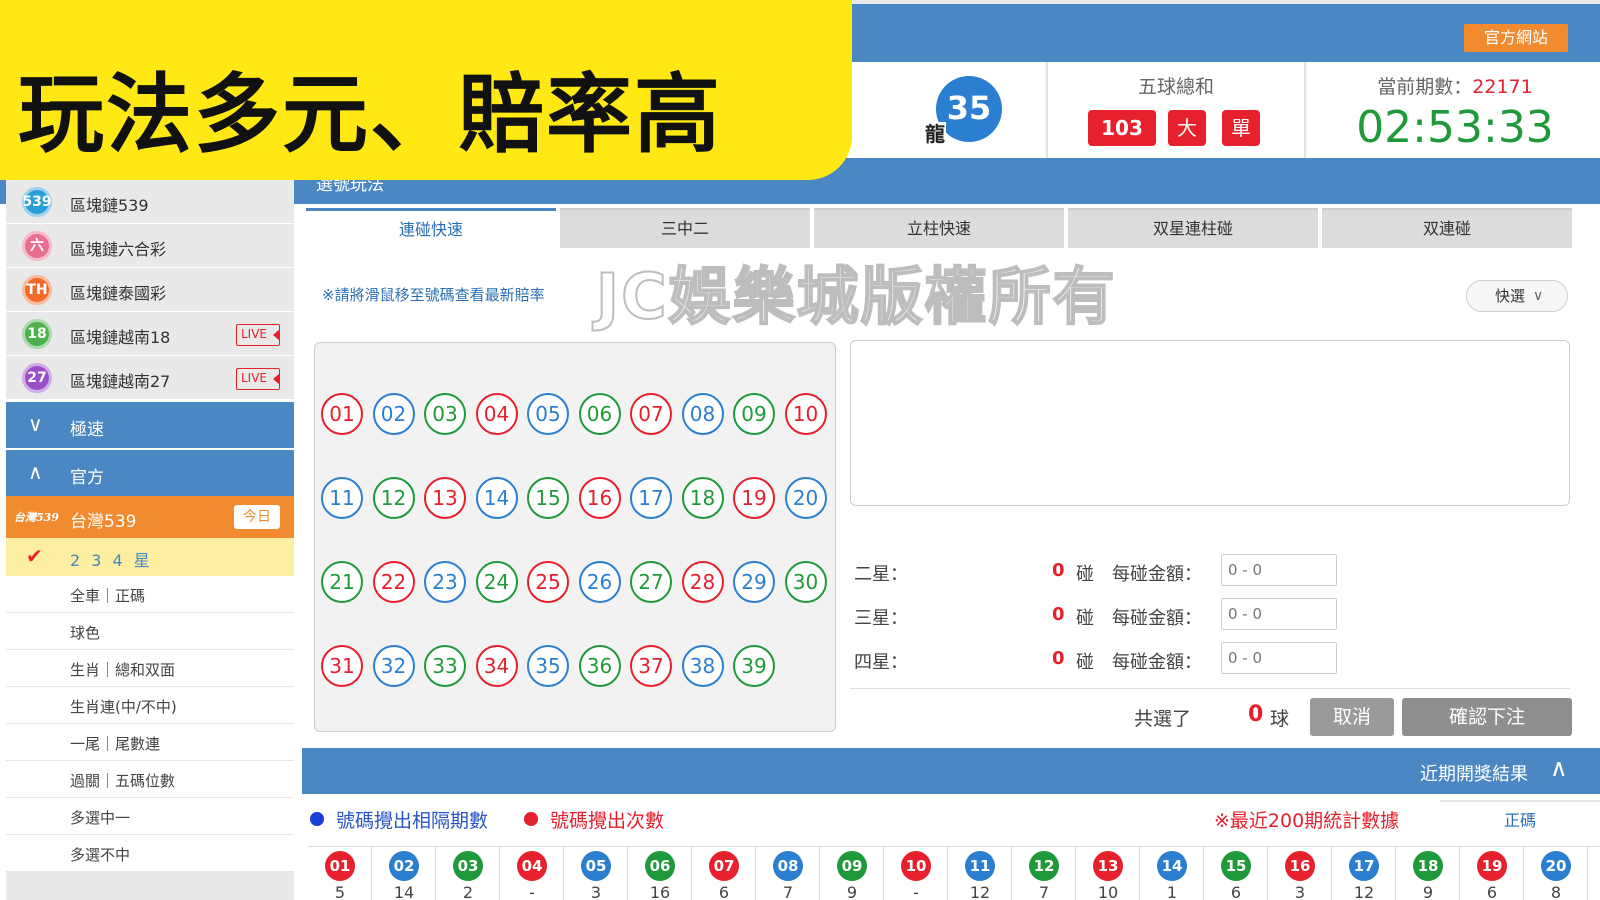 The height and width of the screenshot is (900, 1600). Describe the element at coordinates (805, 498) in the screenshot. I see `number-ball: 20` at that location.